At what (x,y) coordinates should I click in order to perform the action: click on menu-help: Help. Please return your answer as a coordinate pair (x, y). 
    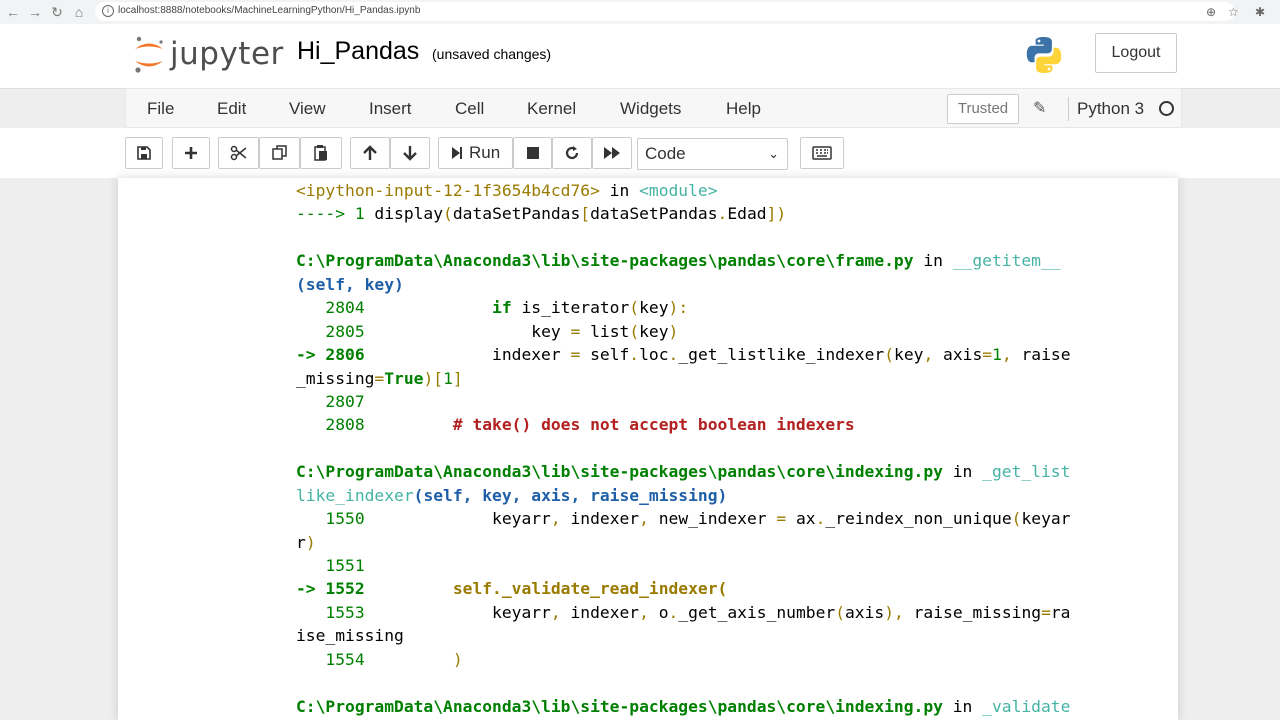
    Looking at the image, I should click on (743, 109).